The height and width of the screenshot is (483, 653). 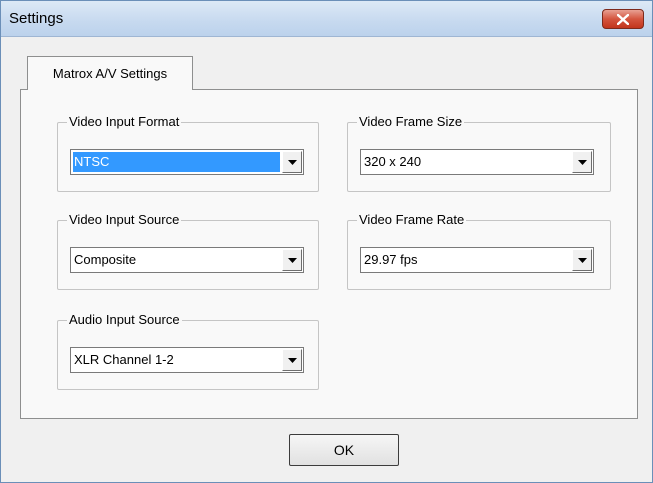 I want to click on audio-input-source-select: XLR Channel 1-2, so click(x=187, y=360).